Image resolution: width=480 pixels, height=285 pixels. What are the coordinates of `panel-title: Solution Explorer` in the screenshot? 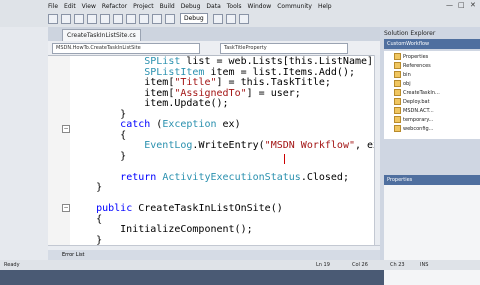 It's located at (410, 33).